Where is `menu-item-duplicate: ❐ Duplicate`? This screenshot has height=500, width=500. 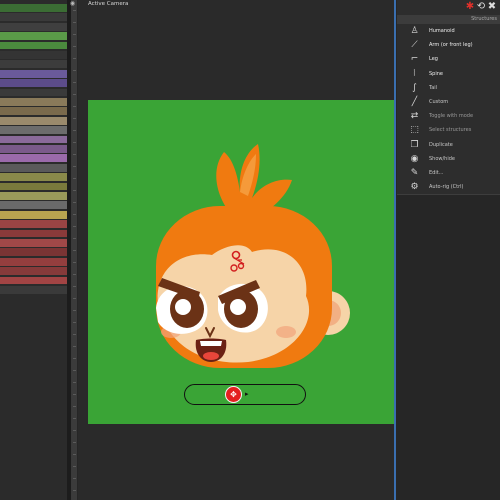
menu-item-duplicate: ❐ Duplicate is located at coordinates (448, 146).